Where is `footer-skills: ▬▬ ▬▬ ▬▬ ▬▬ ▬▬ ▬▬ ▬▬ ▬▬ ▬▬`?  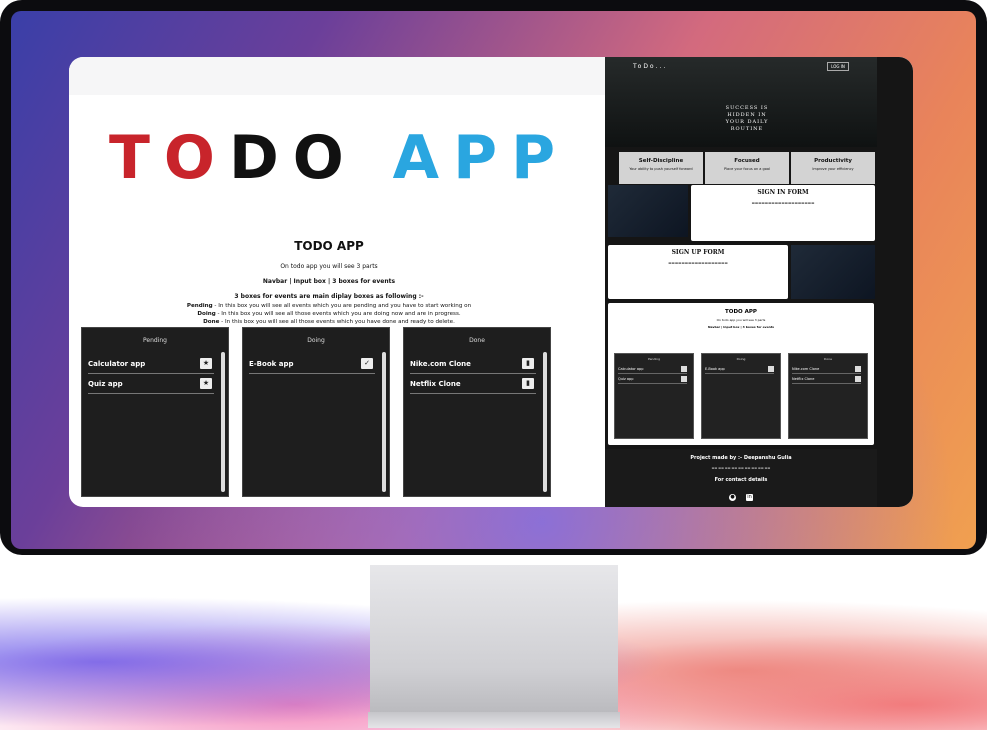
footer-skills: ▬▬ ▬▬ ▬▬ ▬▬ ▬▬ ▬▬ ▬▬ ▬▬ ▬▬ is located at coordinates (741, 468).